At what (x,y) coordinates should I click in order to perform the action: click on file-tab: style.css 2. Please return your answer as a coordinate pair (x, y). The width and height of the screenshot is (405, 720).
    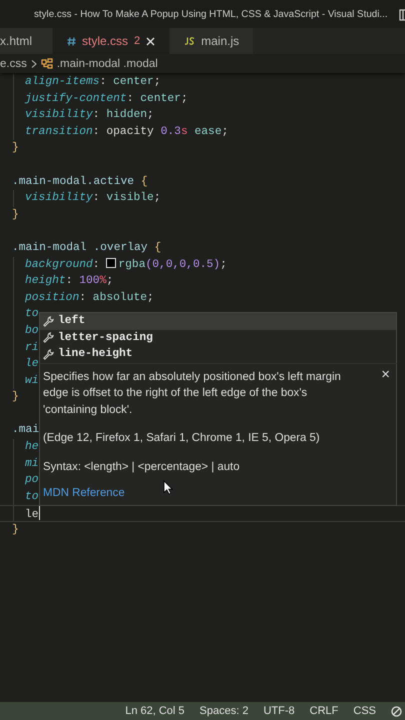
    Looking at the image, I should click on (111, 41).